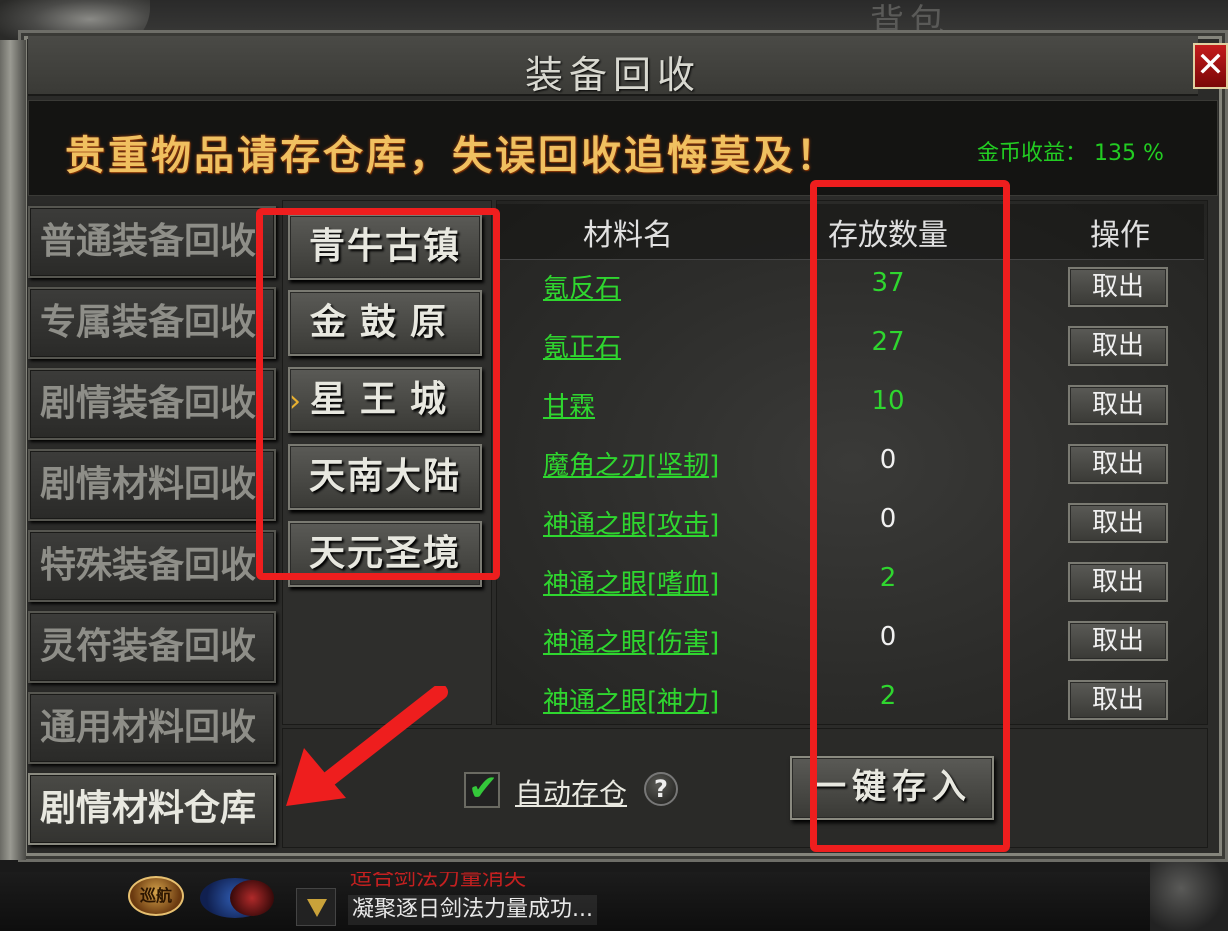 The width and height of the screenshot is (1228, 931). Describe the element at coordinates (631, 463) in the screenshot. I see `material-name: 魔角之刃[坚韧]` at that location.